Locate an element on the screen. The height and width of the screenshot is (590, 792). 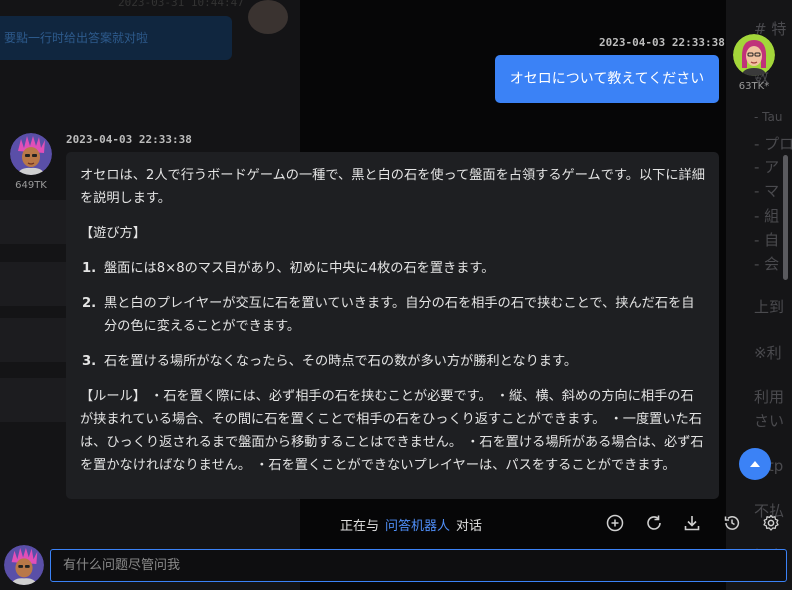
bg-line: さい is located at coordinates (769, 421).